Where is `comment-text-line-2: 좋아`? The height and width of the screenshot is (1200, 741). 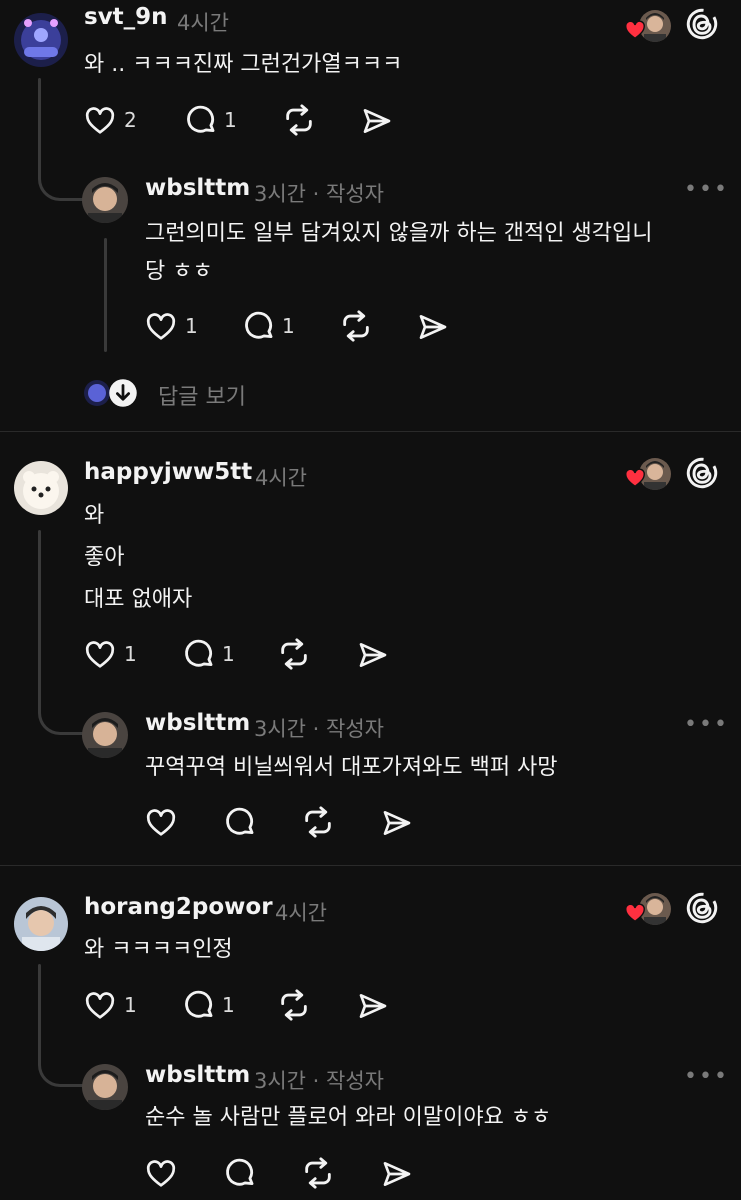
comment-text-line-2: 좋아 is located at coordinates (104, 557).